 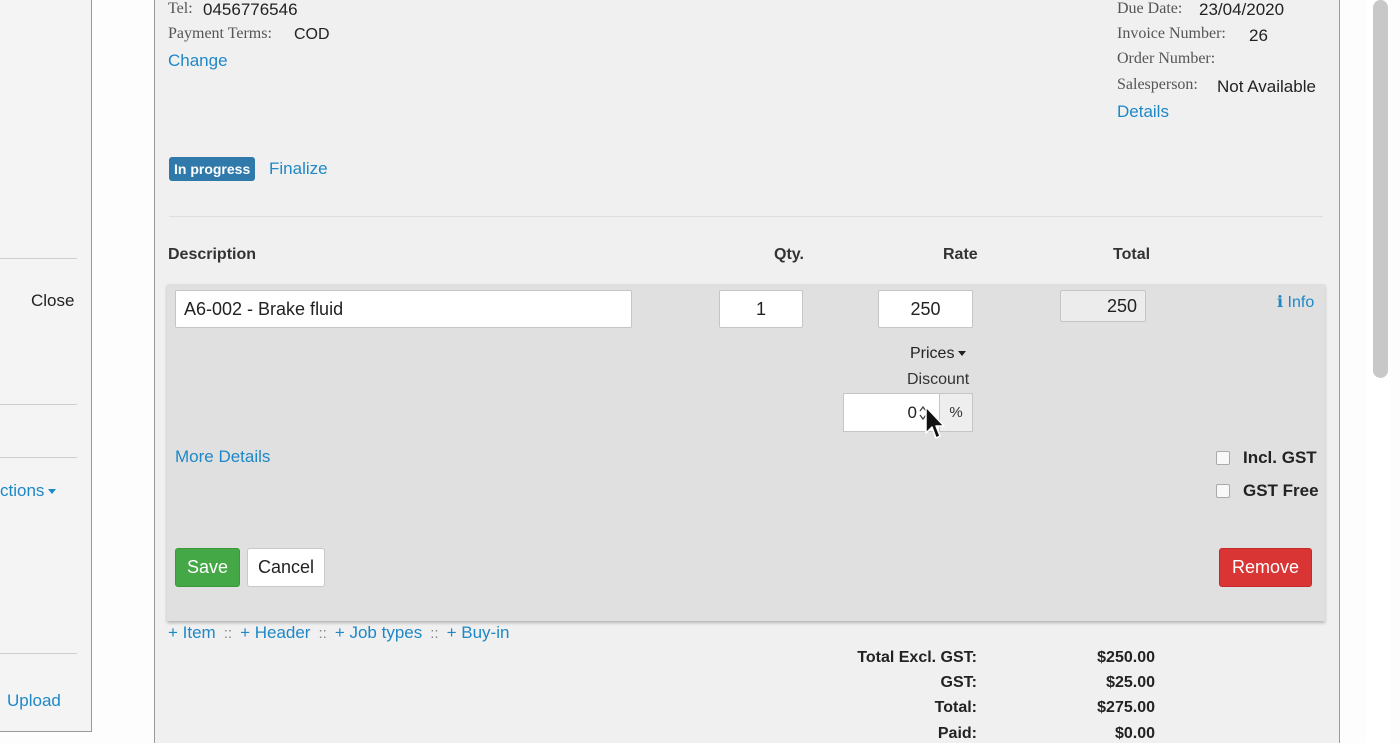 I want to click on finalize-link: Finalize, so click(x=298, y=169).